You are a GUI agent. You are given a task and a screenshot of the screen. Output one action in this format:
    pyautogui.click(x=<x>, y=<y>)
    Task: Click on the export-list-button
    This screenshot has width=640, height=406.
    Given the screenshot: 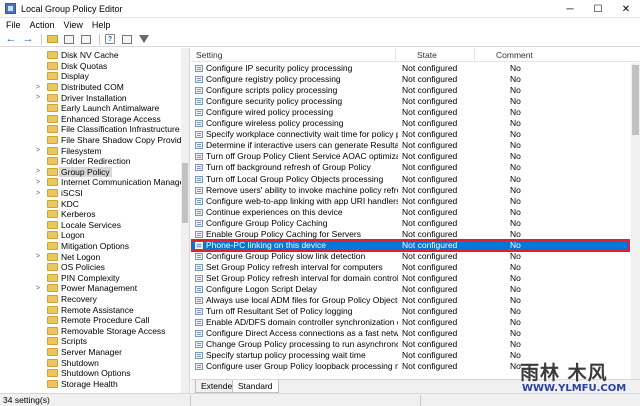 What is the action you would take?
    pyautogui.click(x=86, y=39)
    